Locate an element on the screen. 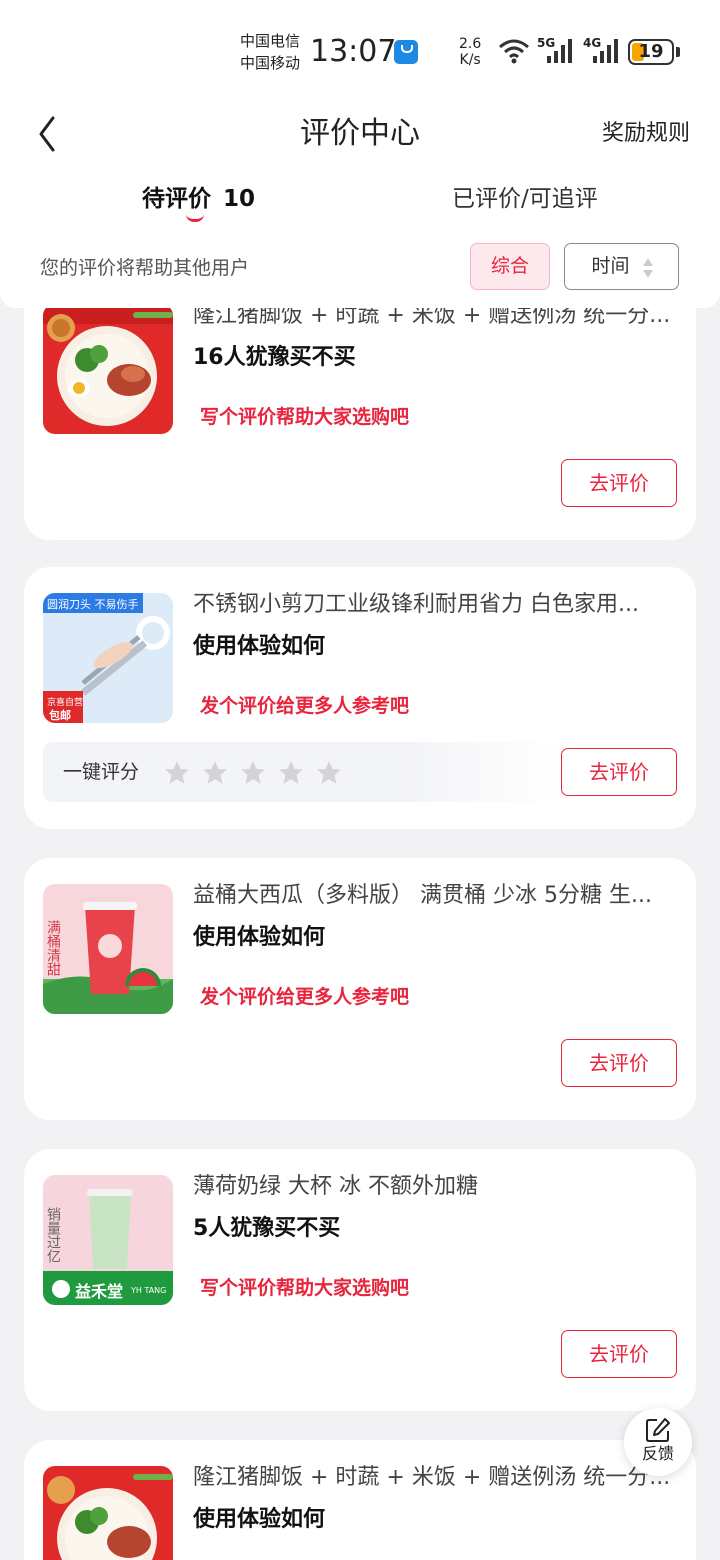 The width and height of the screenshot is (720, 1560). edit-icon is located at coordinates (658, 1430).